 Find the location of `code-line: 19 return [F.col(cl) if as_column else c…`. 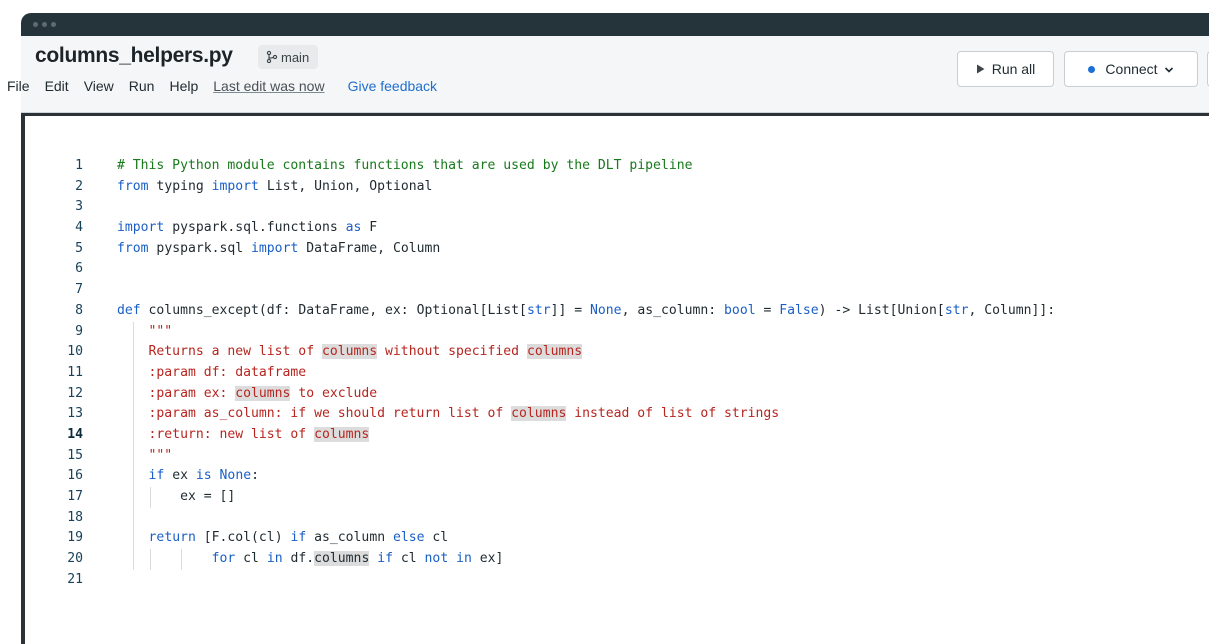

code-line: 19 return [F.col(cl) if as_column else c… is located at coordinates (617, 538).